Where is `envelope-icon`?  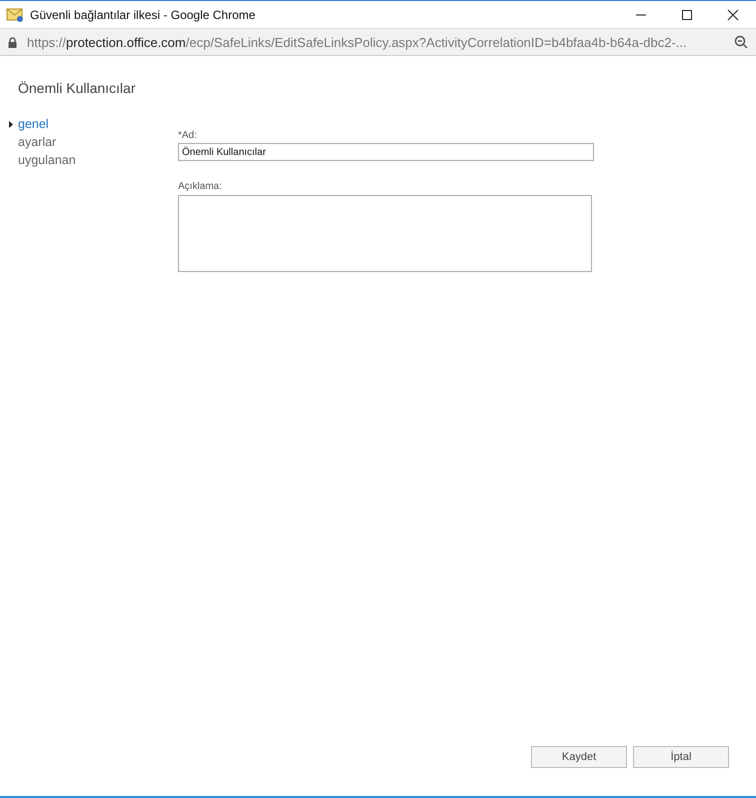
envelope-icon is located at coordinates (15, 15).